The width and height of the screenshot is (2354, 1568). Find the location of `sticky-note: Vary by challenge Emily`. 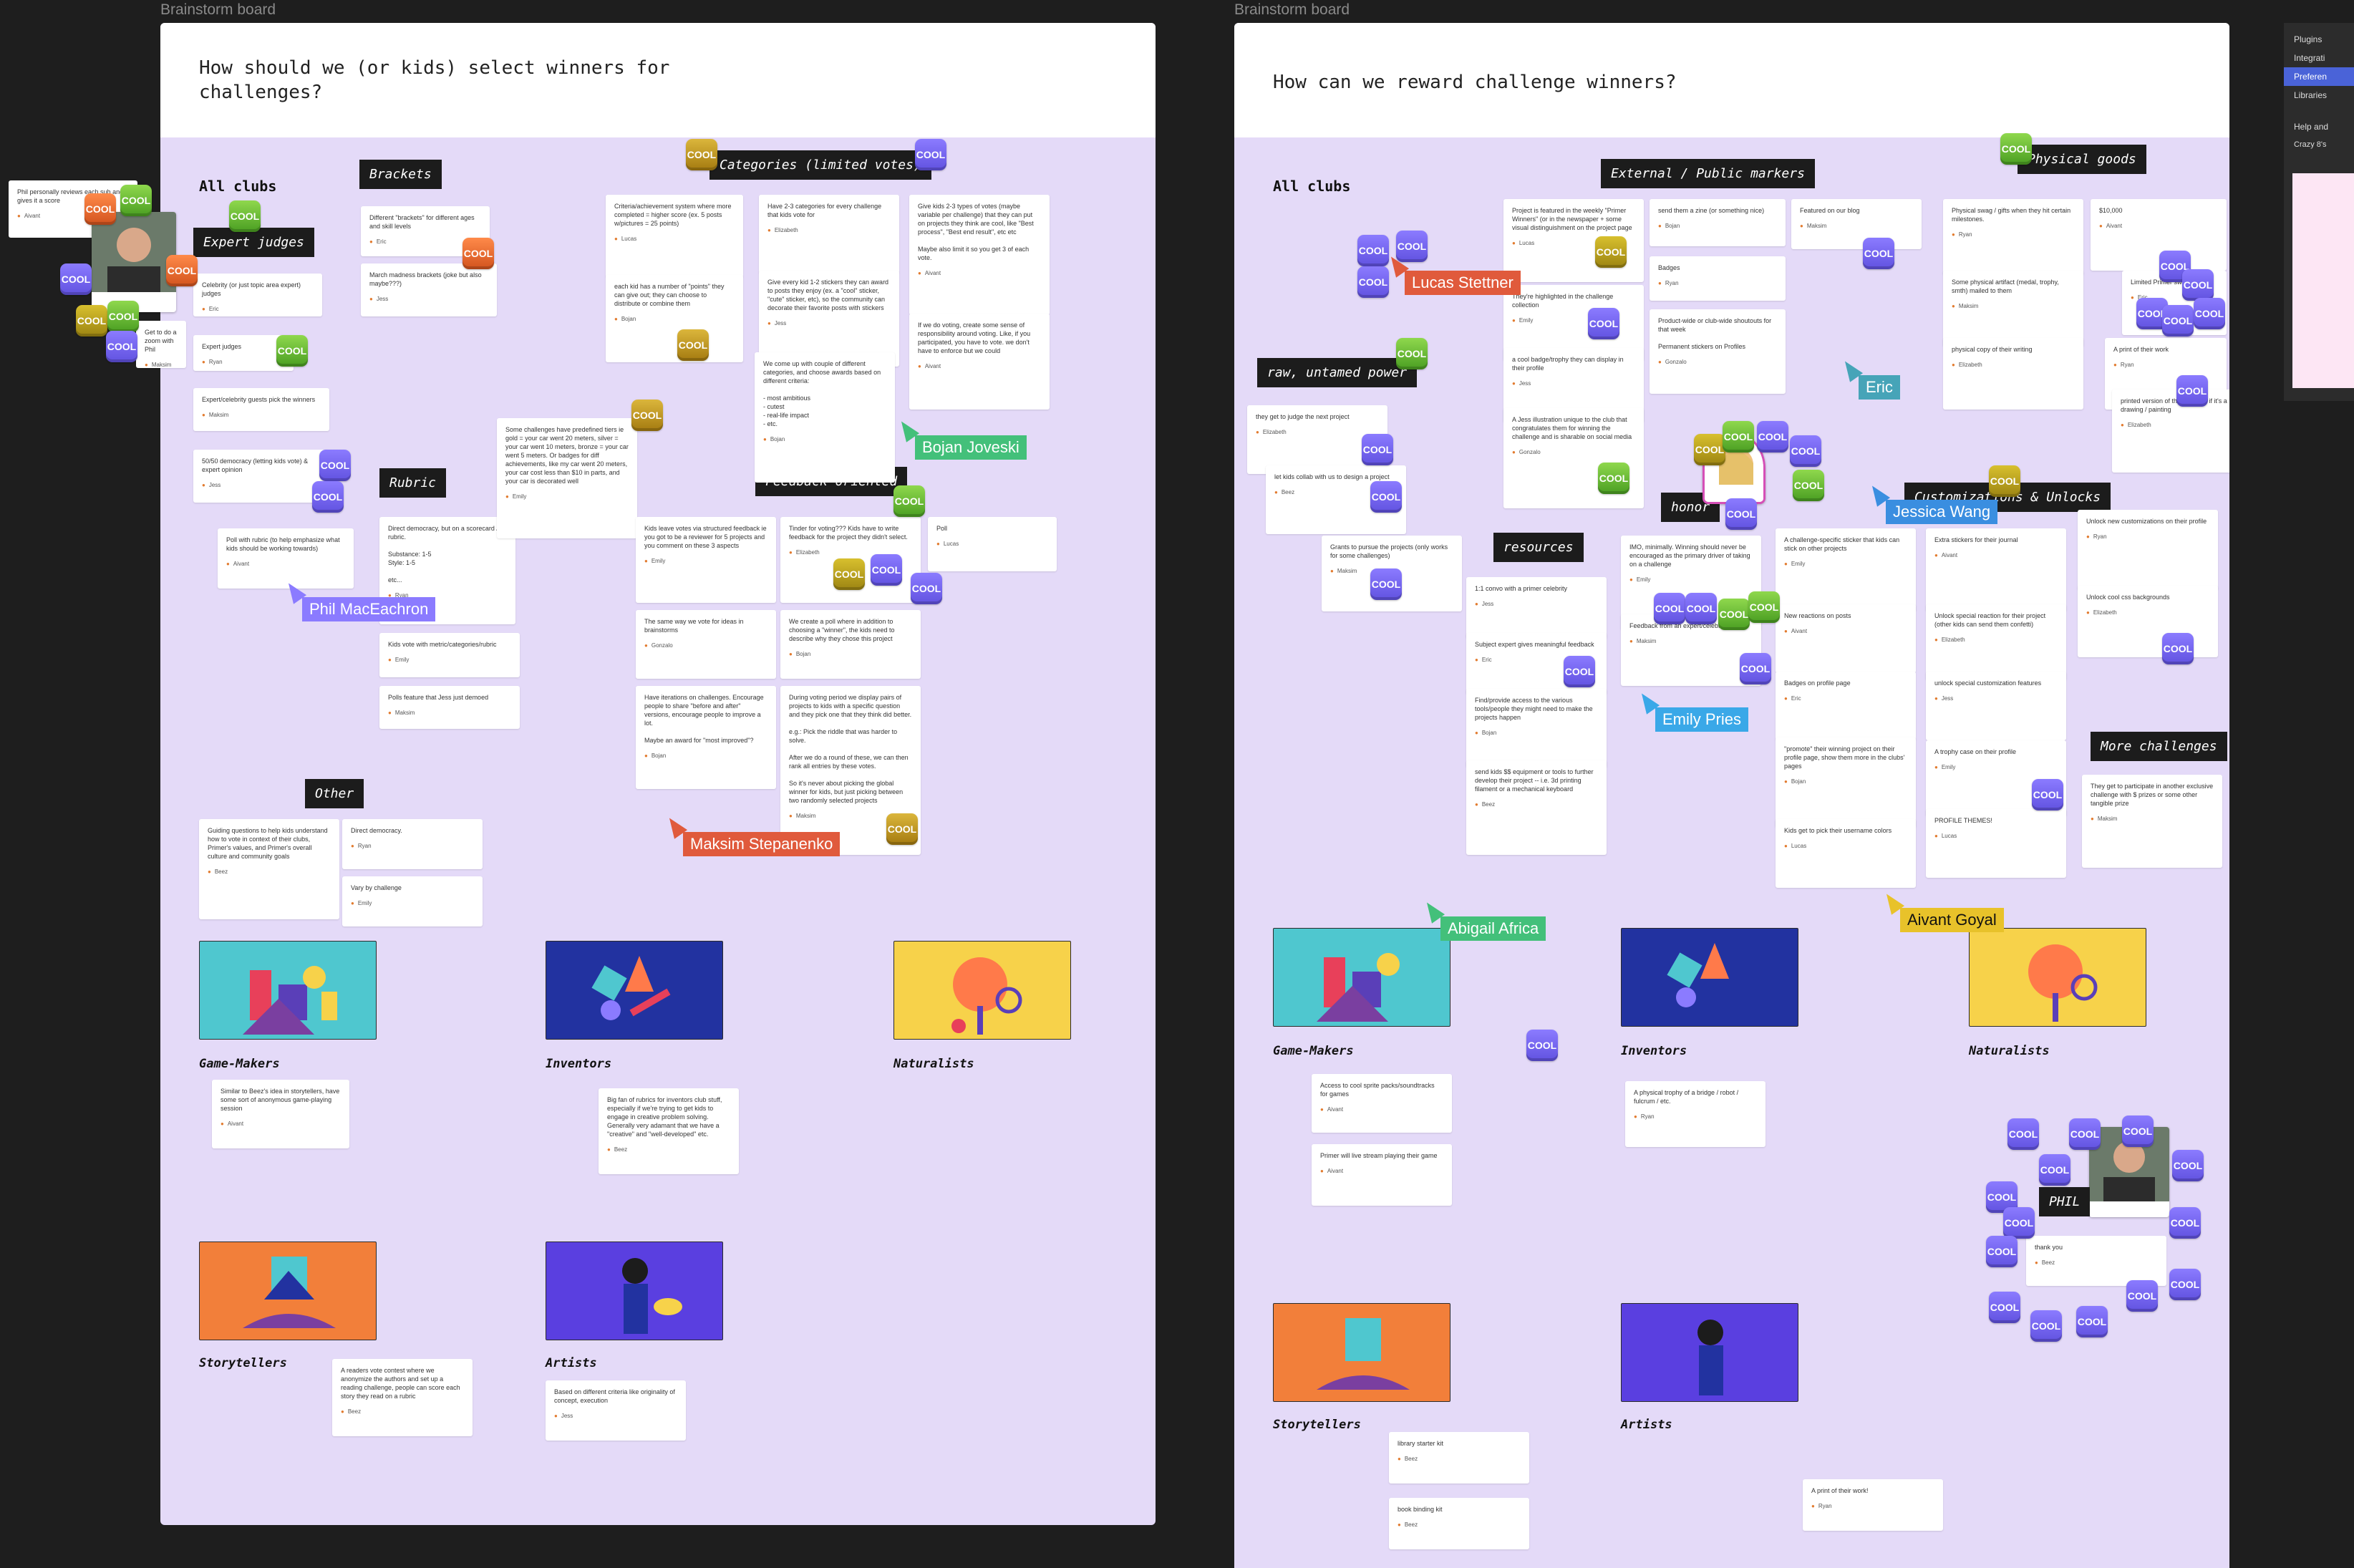

sticky-note: Vary by challenge Emily is located at coordinates (412, 901).